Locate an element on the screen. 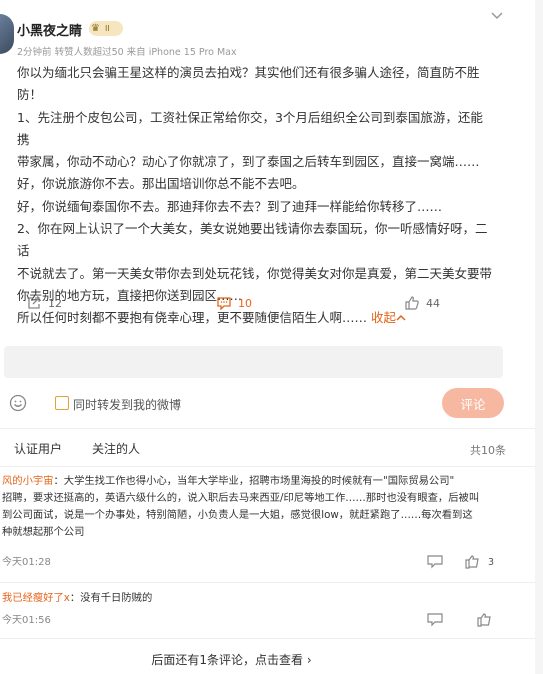 Image resolution: width=543 pixels, height=674 pixels. comment-time: 今天01:56 is located at coordinates (26, 620).